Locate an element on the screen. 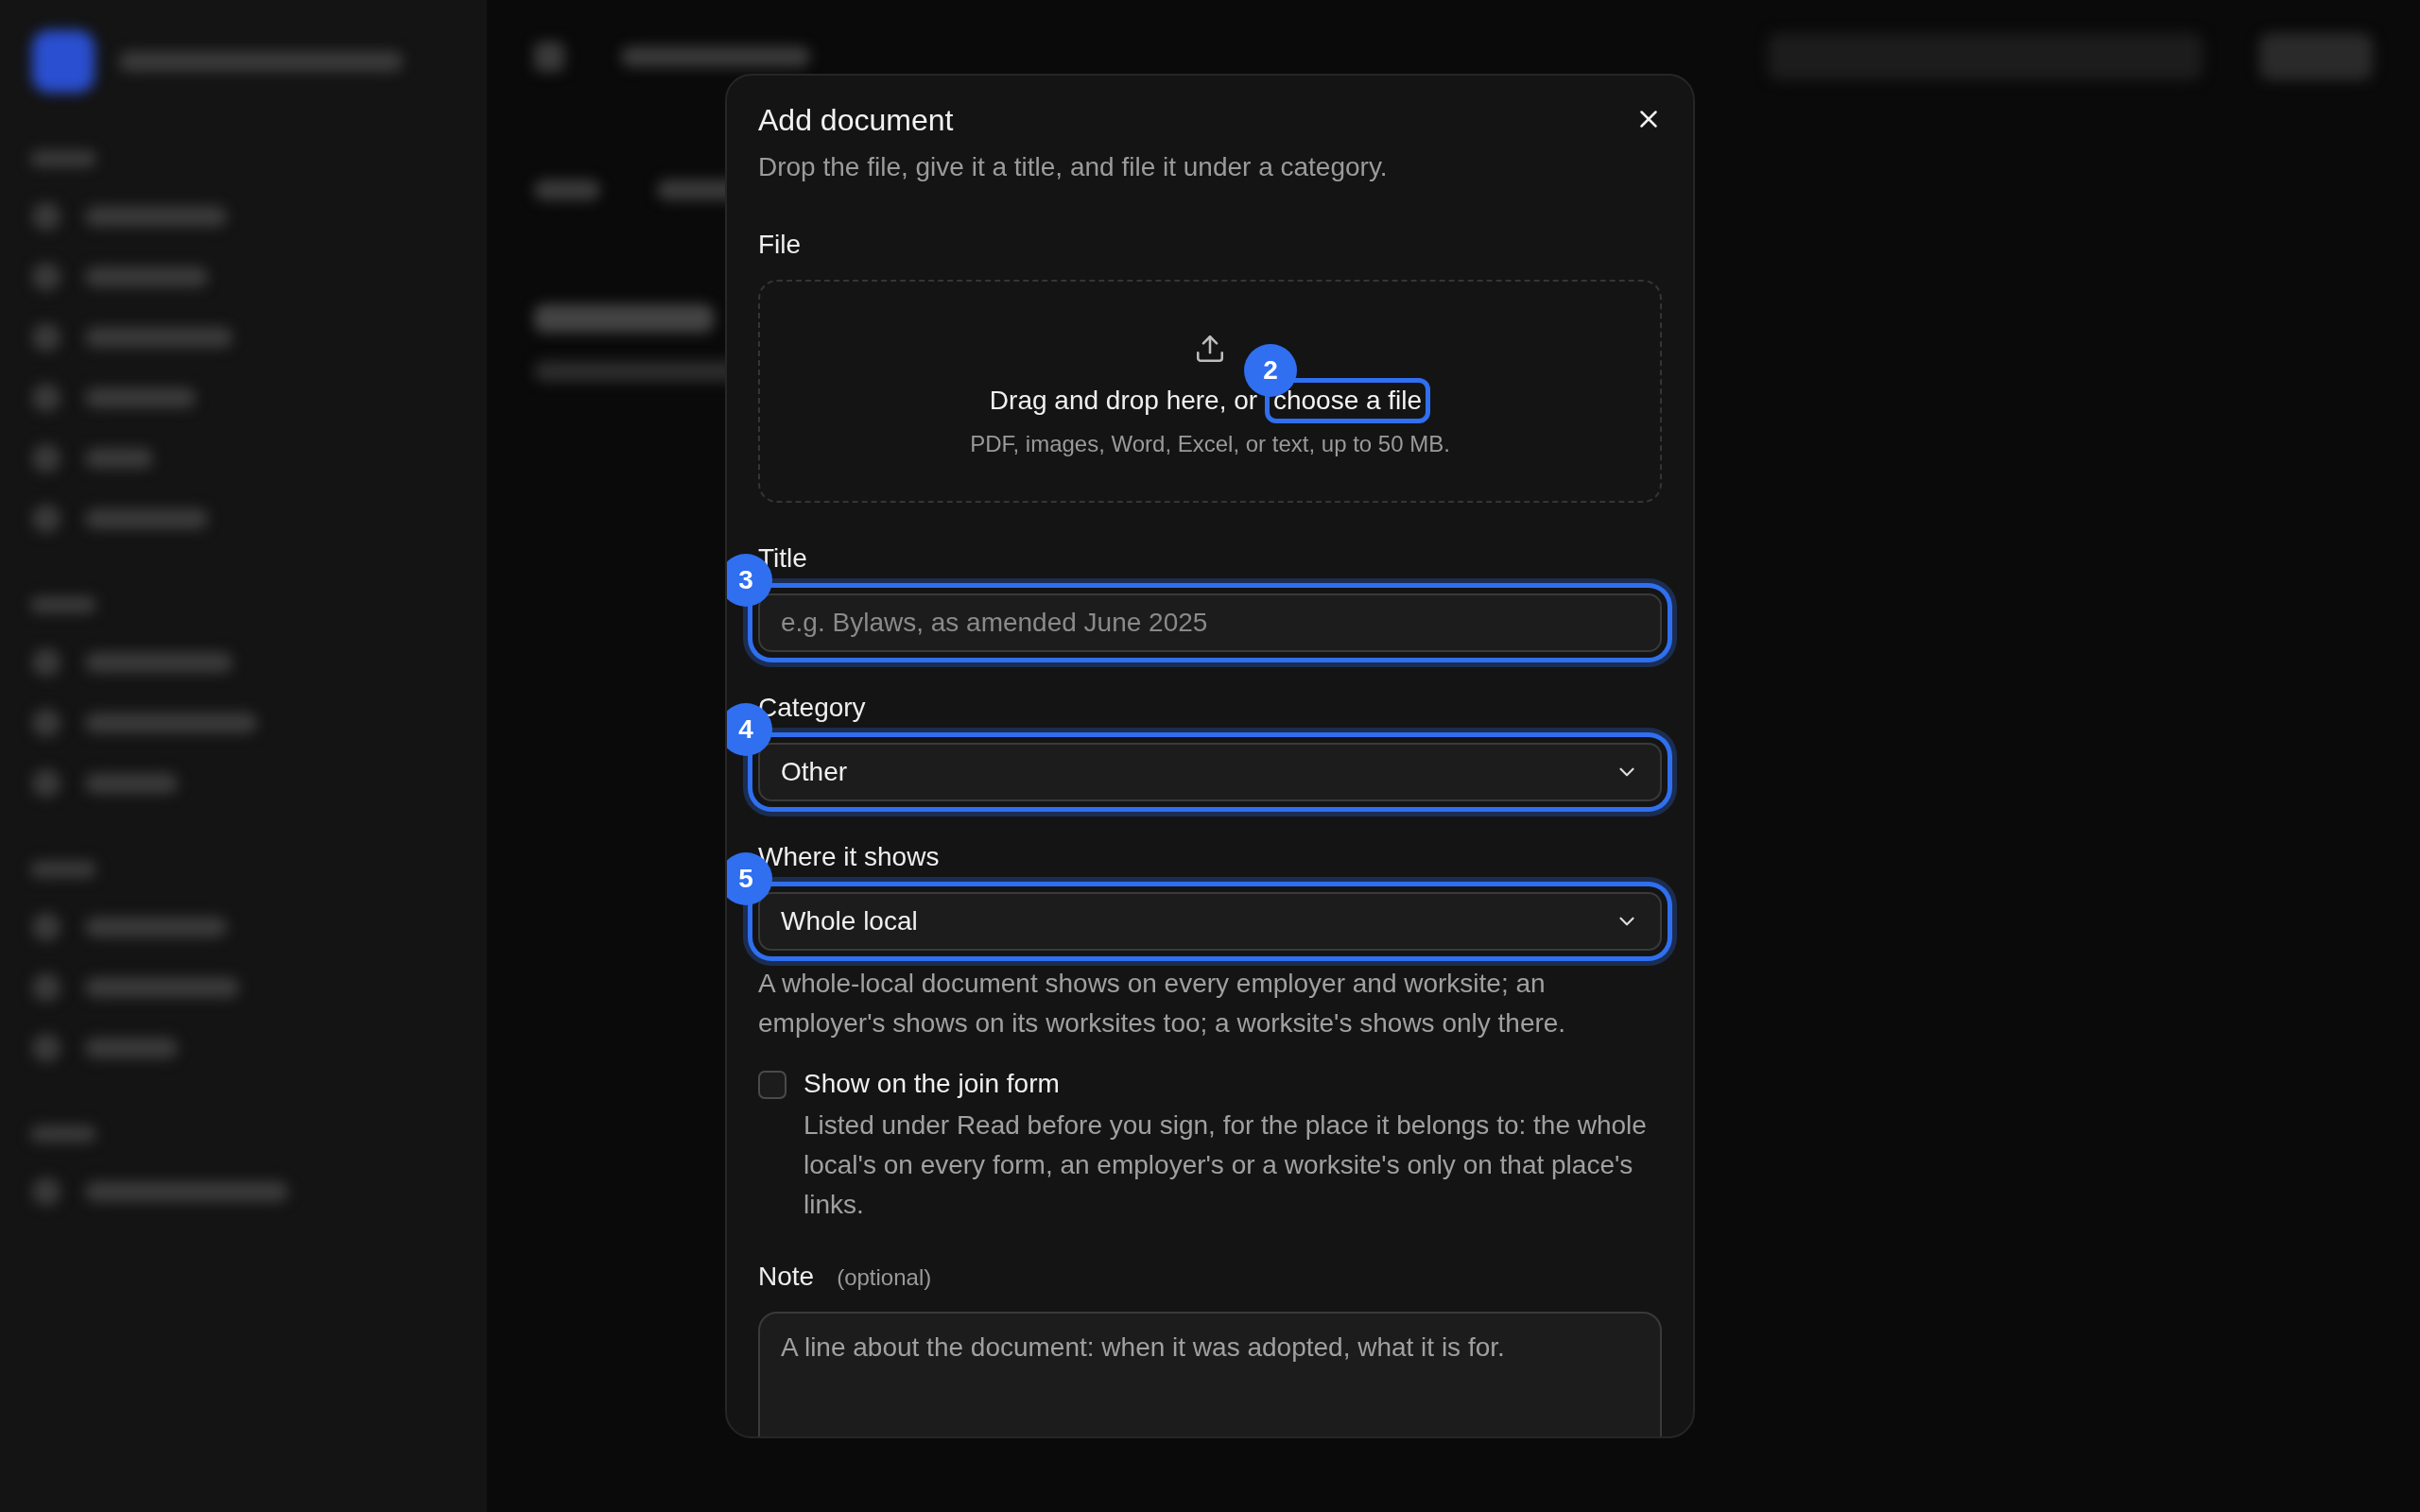  field-label: File is located at coordinates (781, 245).